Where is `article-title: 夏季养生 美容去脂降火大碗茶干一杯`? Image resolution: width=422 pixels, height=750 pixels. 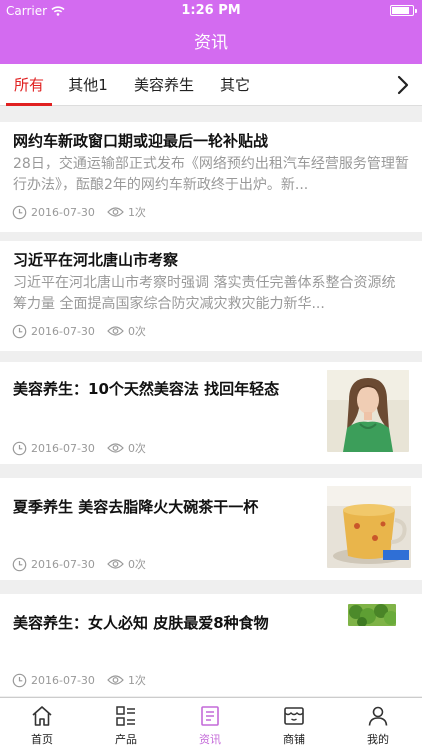 article-title: 夏季养生 美容去脂降火大碗茶干一杯 is located at coordinates (136, 507).